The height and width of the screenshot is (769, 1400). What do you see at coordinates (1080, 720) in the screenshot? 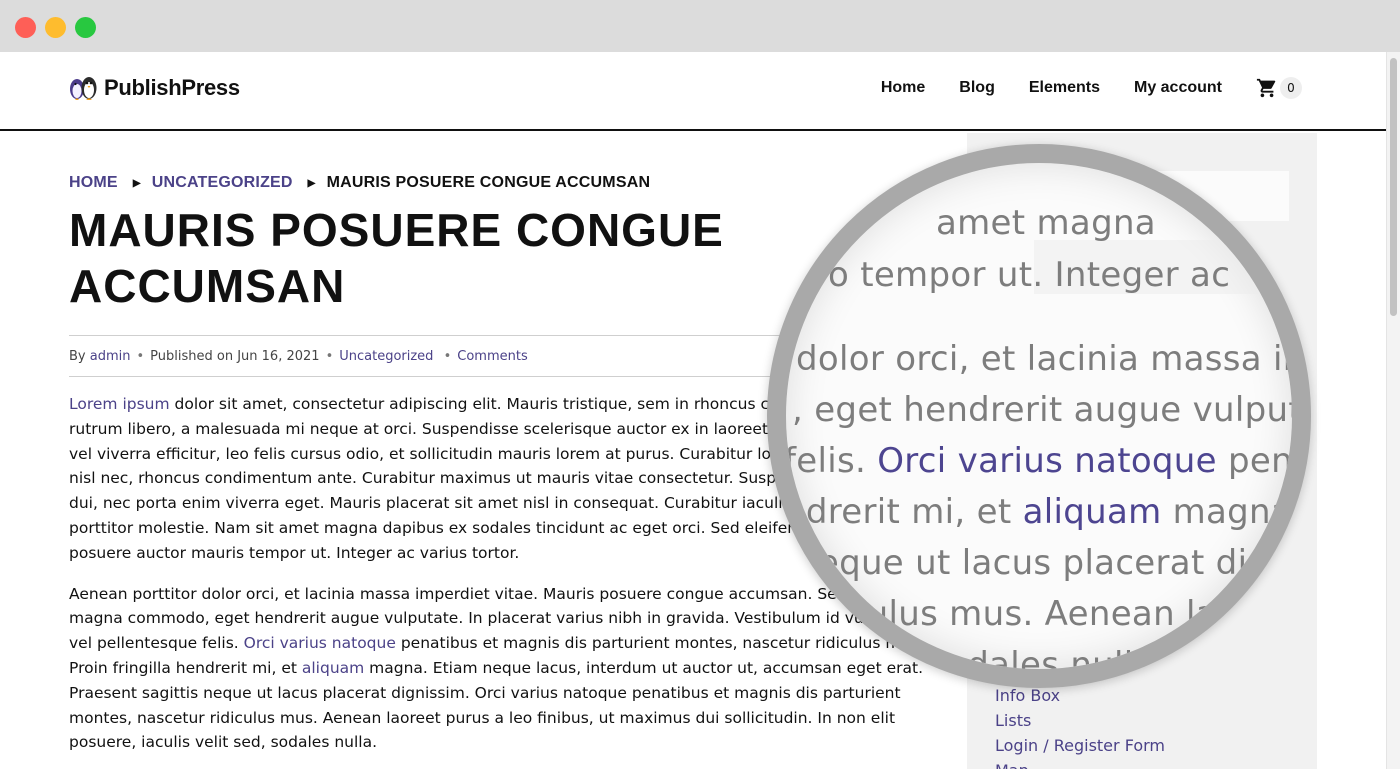
I see `sidebar-link-lists: Lists` at bounding box center [1080, 720].